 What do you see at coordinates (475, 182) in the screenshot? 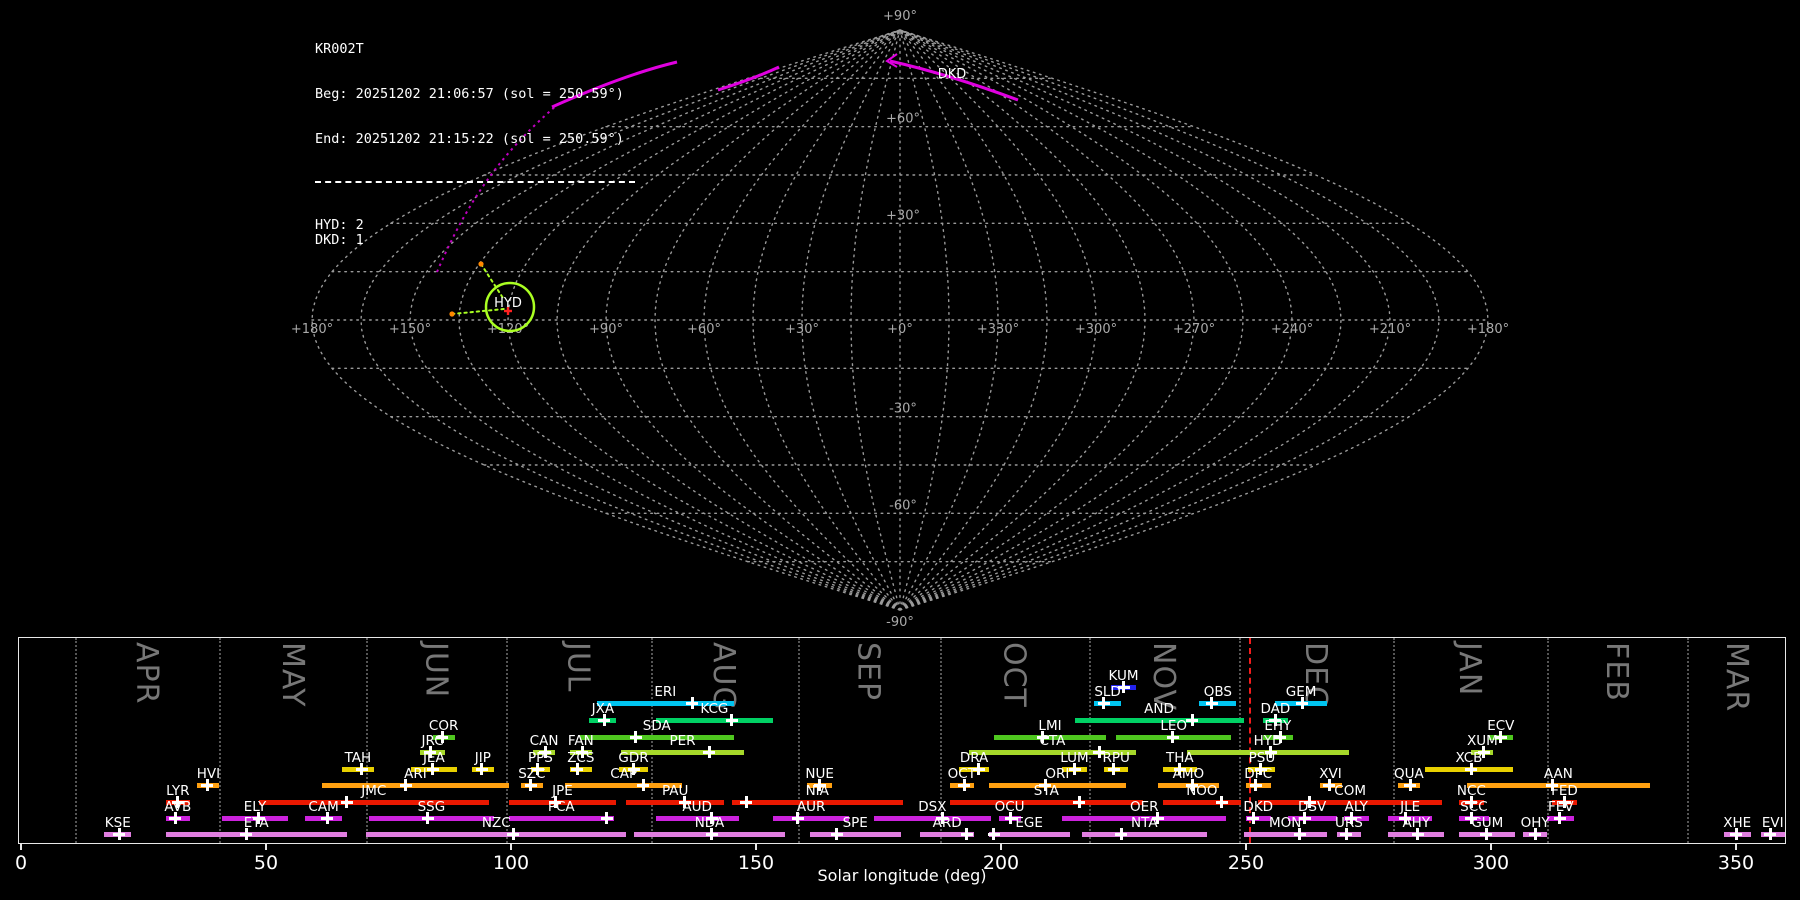
I see `dashed-separator` at bounding box center [475, 182].